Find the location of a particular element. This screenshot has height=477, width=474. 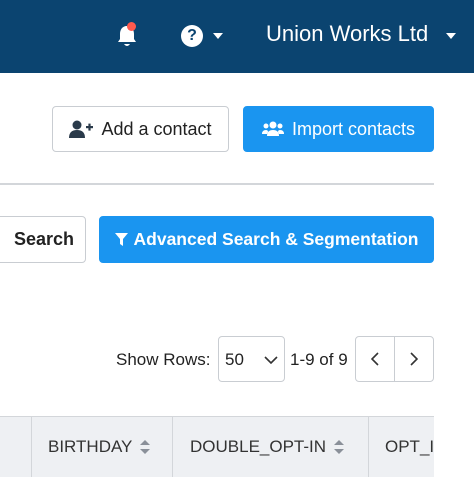

previous-page-button is located at coordinates (375, 359).